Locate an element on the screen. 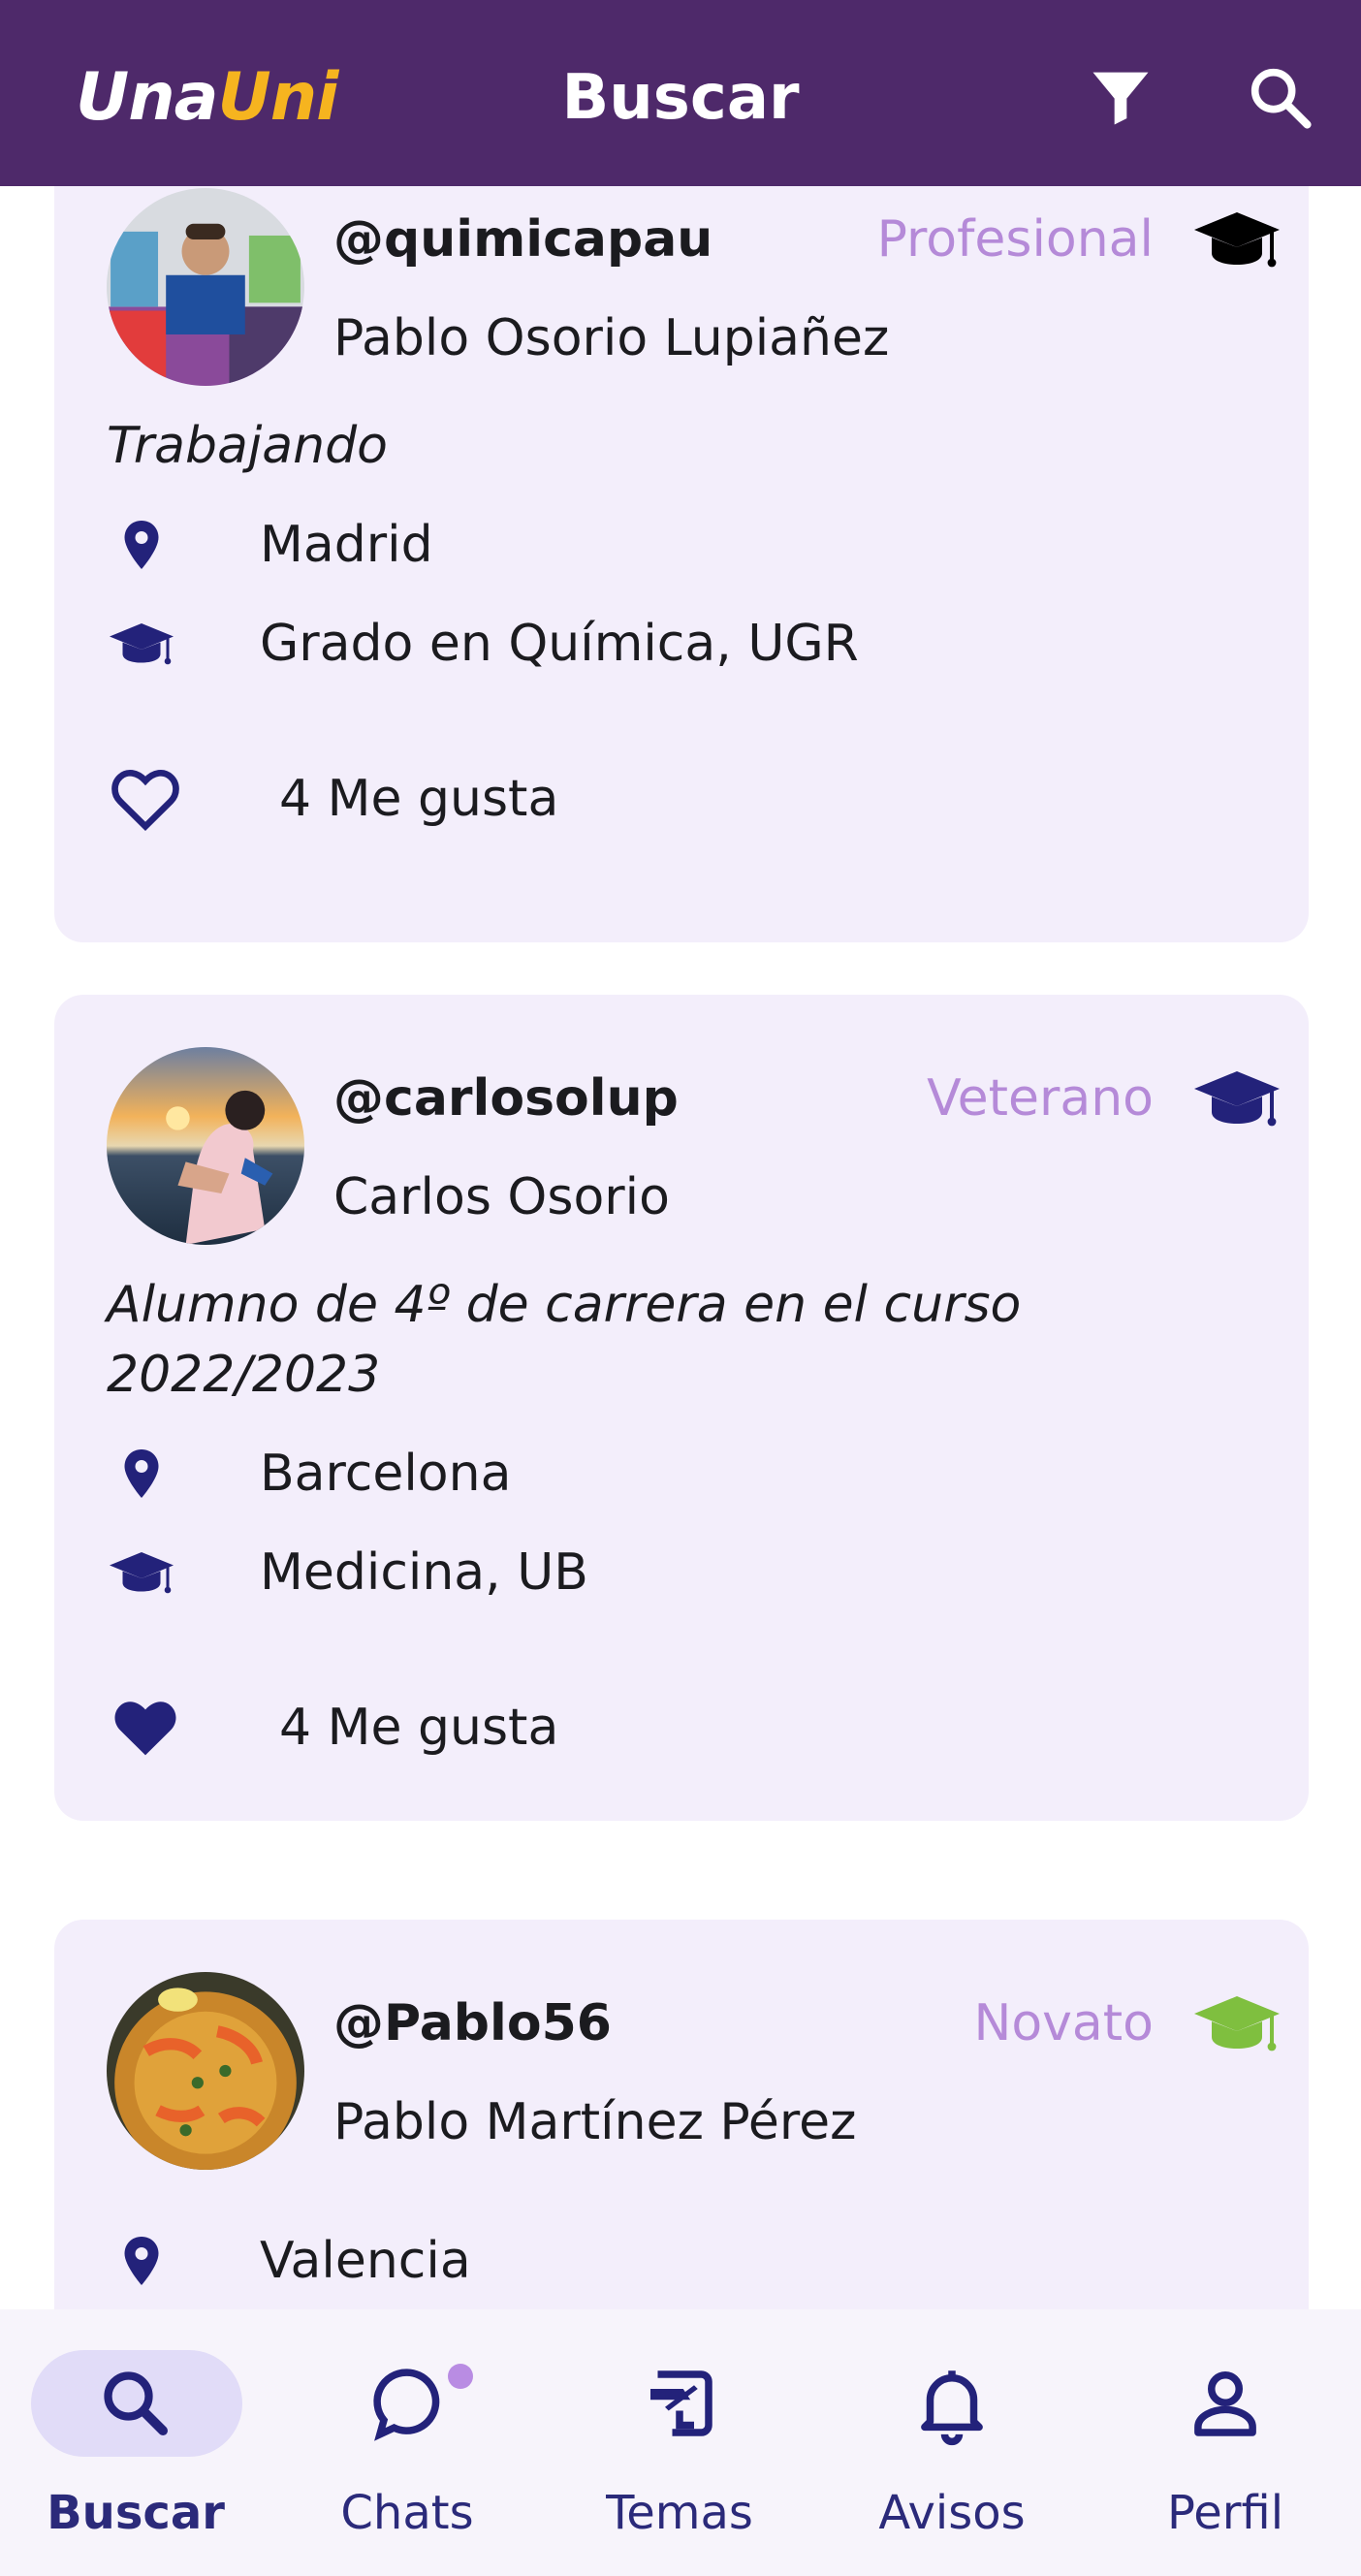  bell-icon is located at coordinates (952, 2403).